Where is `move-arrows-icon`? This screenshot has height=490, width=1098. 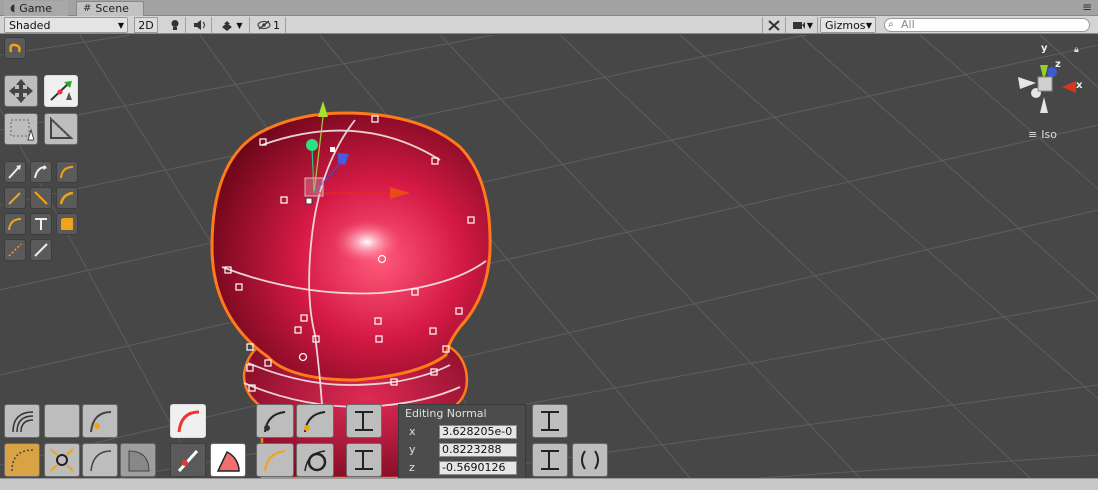
move-arrows-icon is located at coordinates (21, 91).